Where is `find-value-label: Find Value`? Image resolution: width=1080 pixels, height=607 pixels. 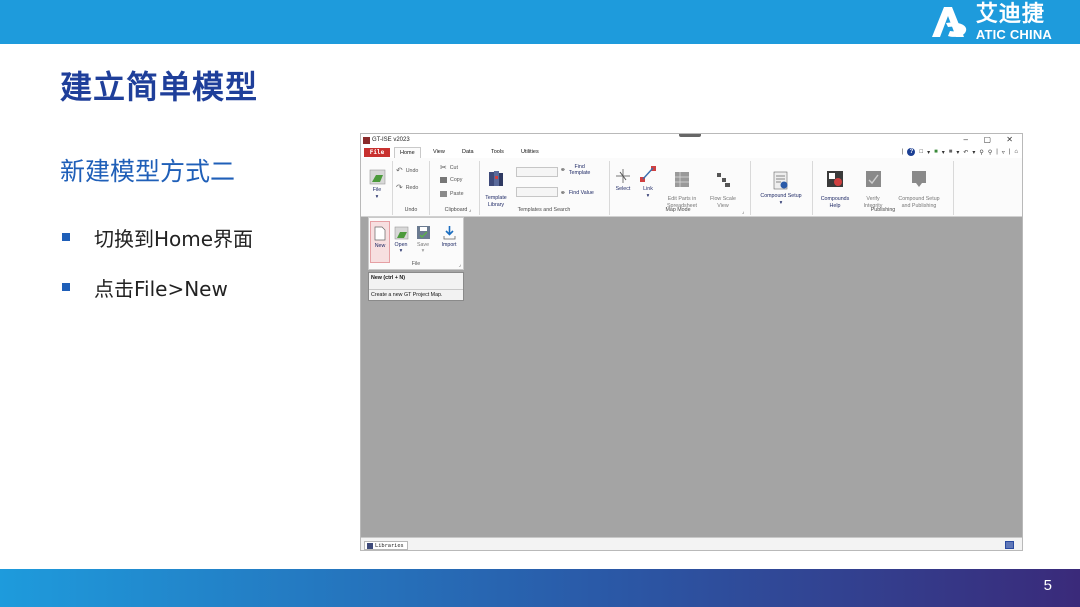
find-value-label: Find Value is located at coordinates (581, 193).